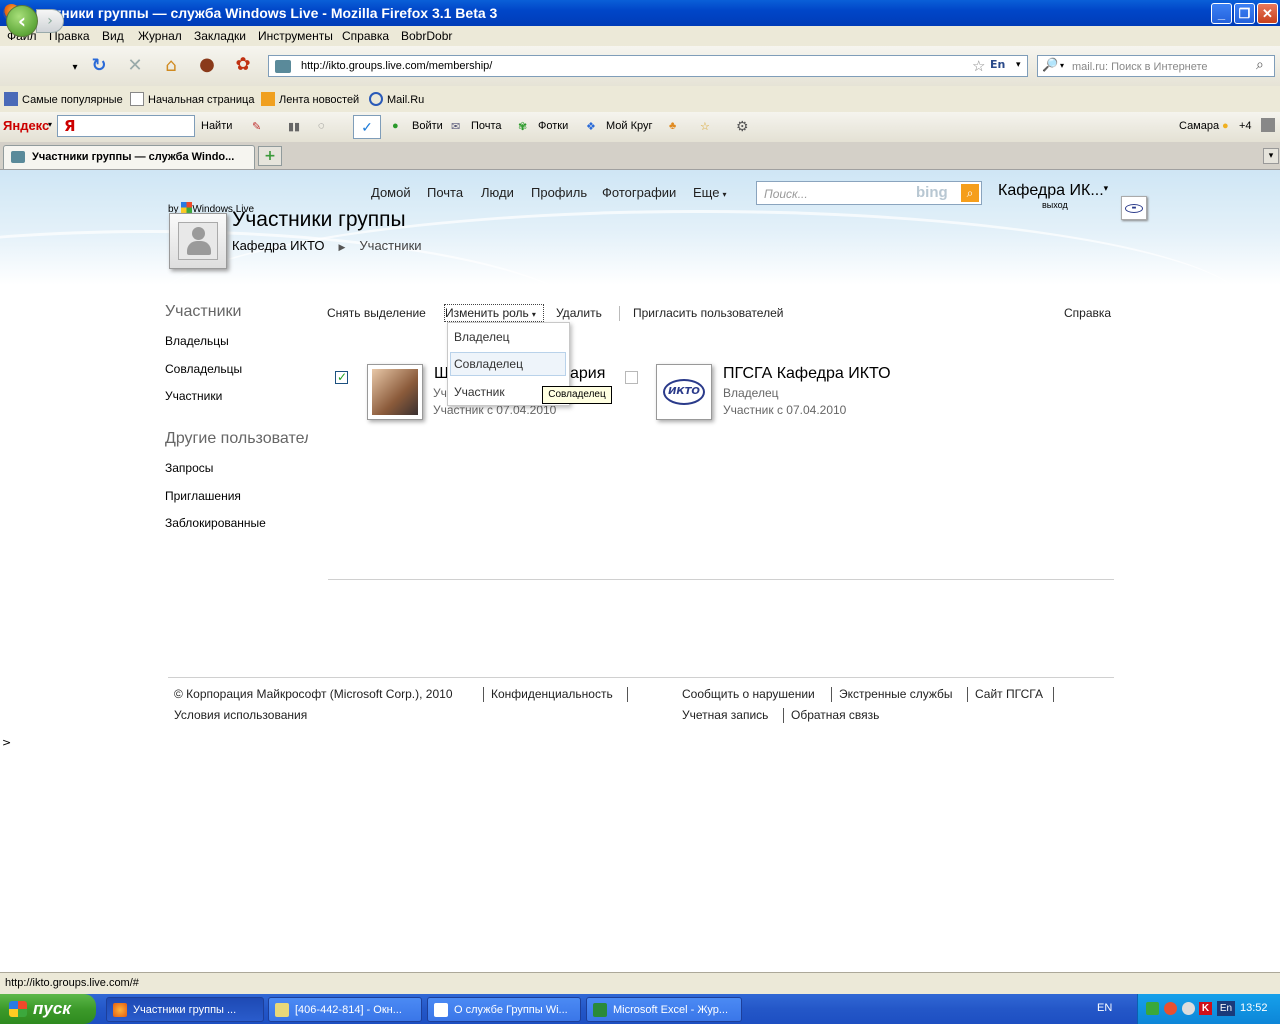  I want to click on nav-mail: Почта, so click(445, 192).